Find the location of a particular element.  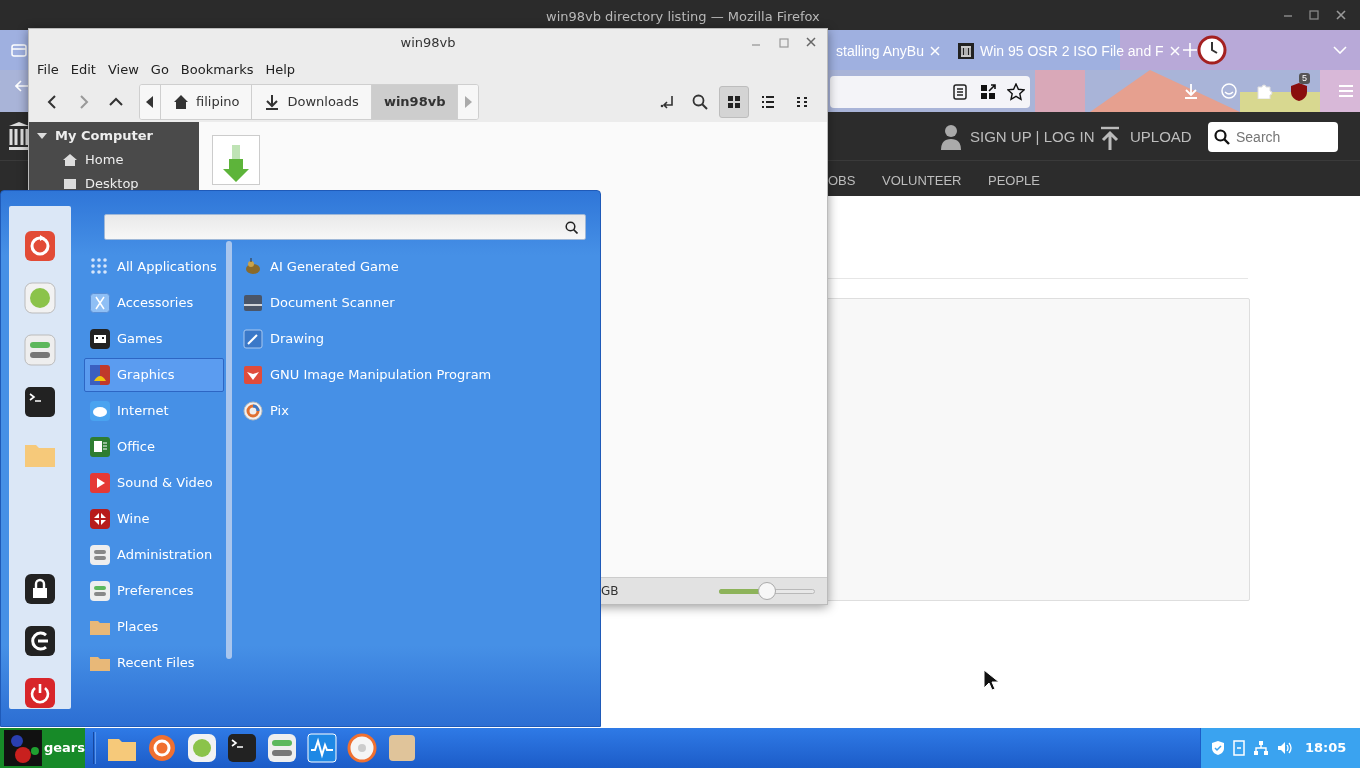

volume-icon is located at coordinates (1285, 748).